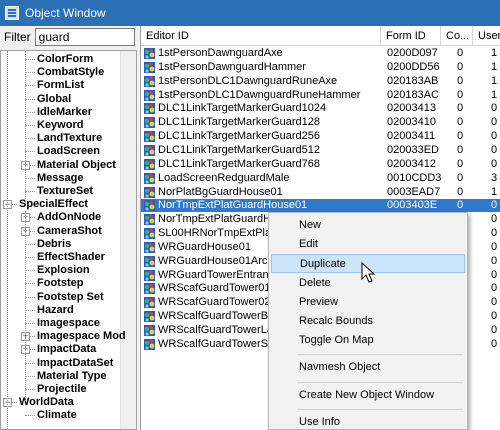 This screenshot has width=500, height=430. Describe the element at coordinates (239, 122) in the screenshot. I see `cell-editor-id: DLC1LinkTargetMarkerGuard128` at that location.